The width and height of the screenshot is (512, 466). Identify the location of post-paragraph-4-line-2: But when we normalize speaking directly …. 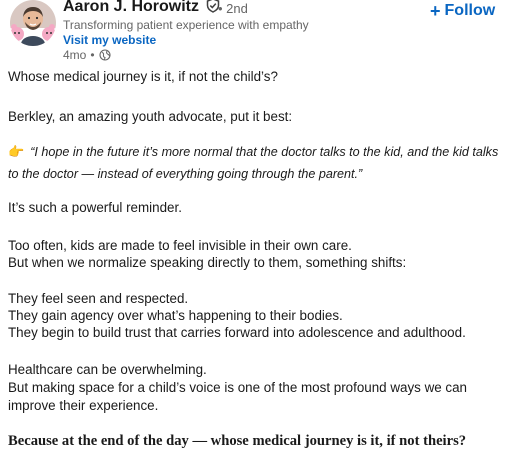
(207, 262).